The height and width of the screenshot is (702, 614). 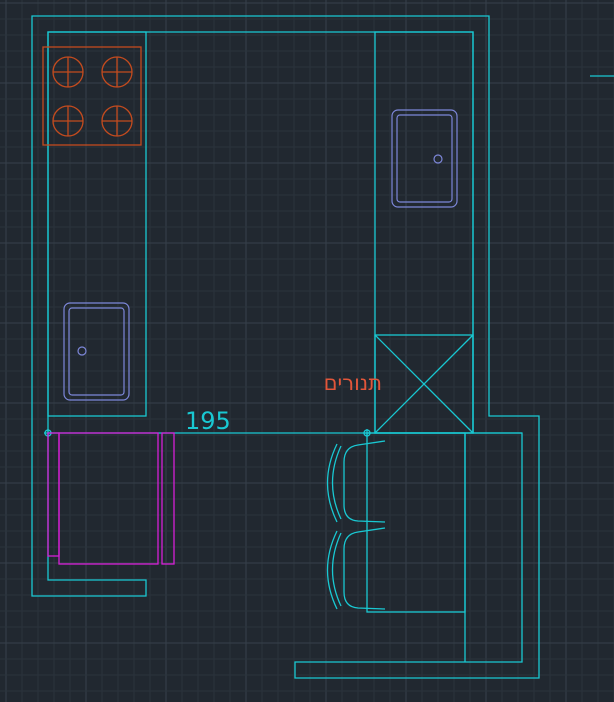 I want to click on oven-label: תנורים, so click(x=353, y=383).